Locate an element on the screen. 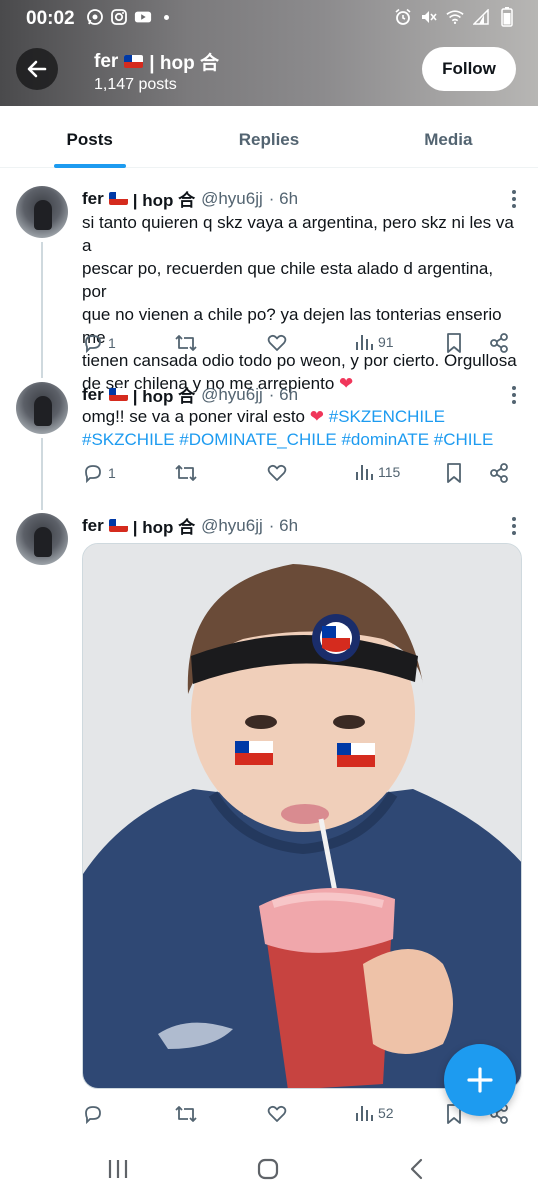 This screenshot has height=1200, width=538. tab-posts: Posts is located at coordinates (89, 136).